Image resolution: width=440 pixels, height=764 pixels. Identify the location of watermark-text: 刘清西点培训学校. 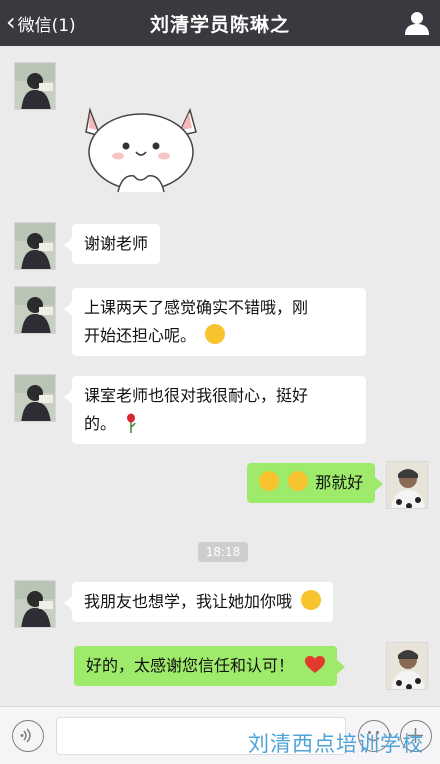
(336, 744).